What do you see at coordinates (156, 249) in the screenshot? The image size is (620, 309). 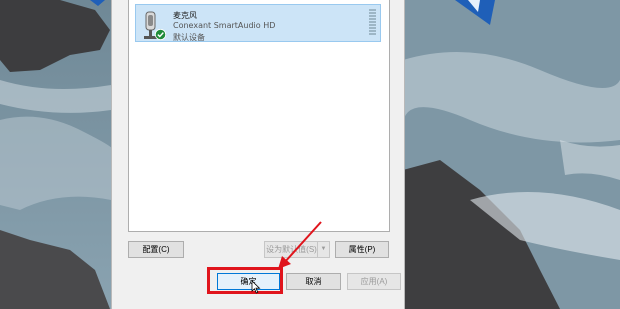 I see `configure-button: 配置(C)` at bounding box center [156, 249].